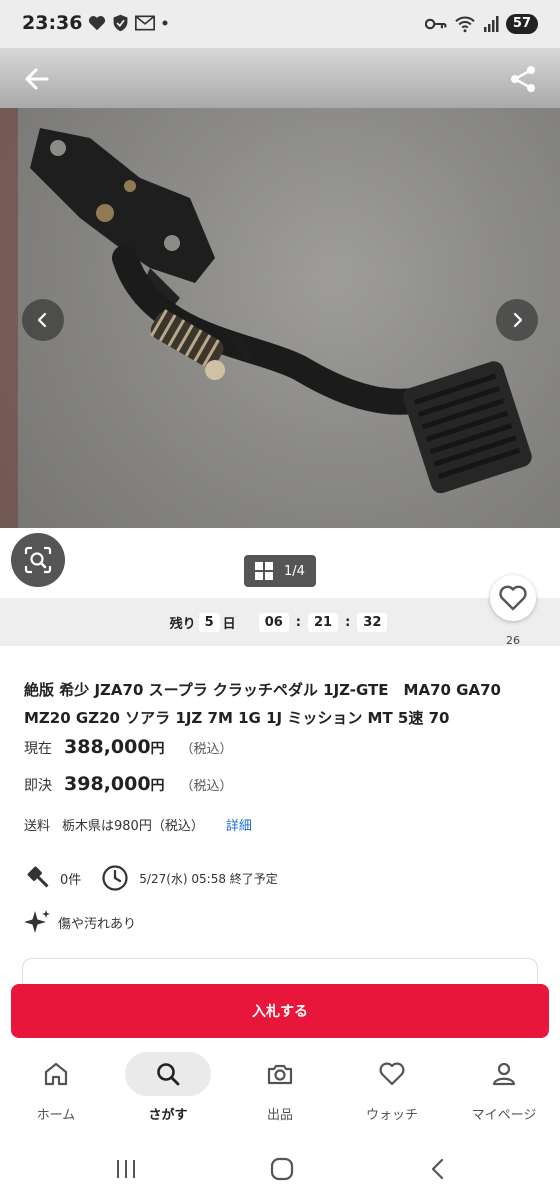 The height and width of the screenshot is (1200, 560). What do you see at coordinates (273, 622) in the screenshot?
I see `hours-value: 06` at bounding box center [273, 622].